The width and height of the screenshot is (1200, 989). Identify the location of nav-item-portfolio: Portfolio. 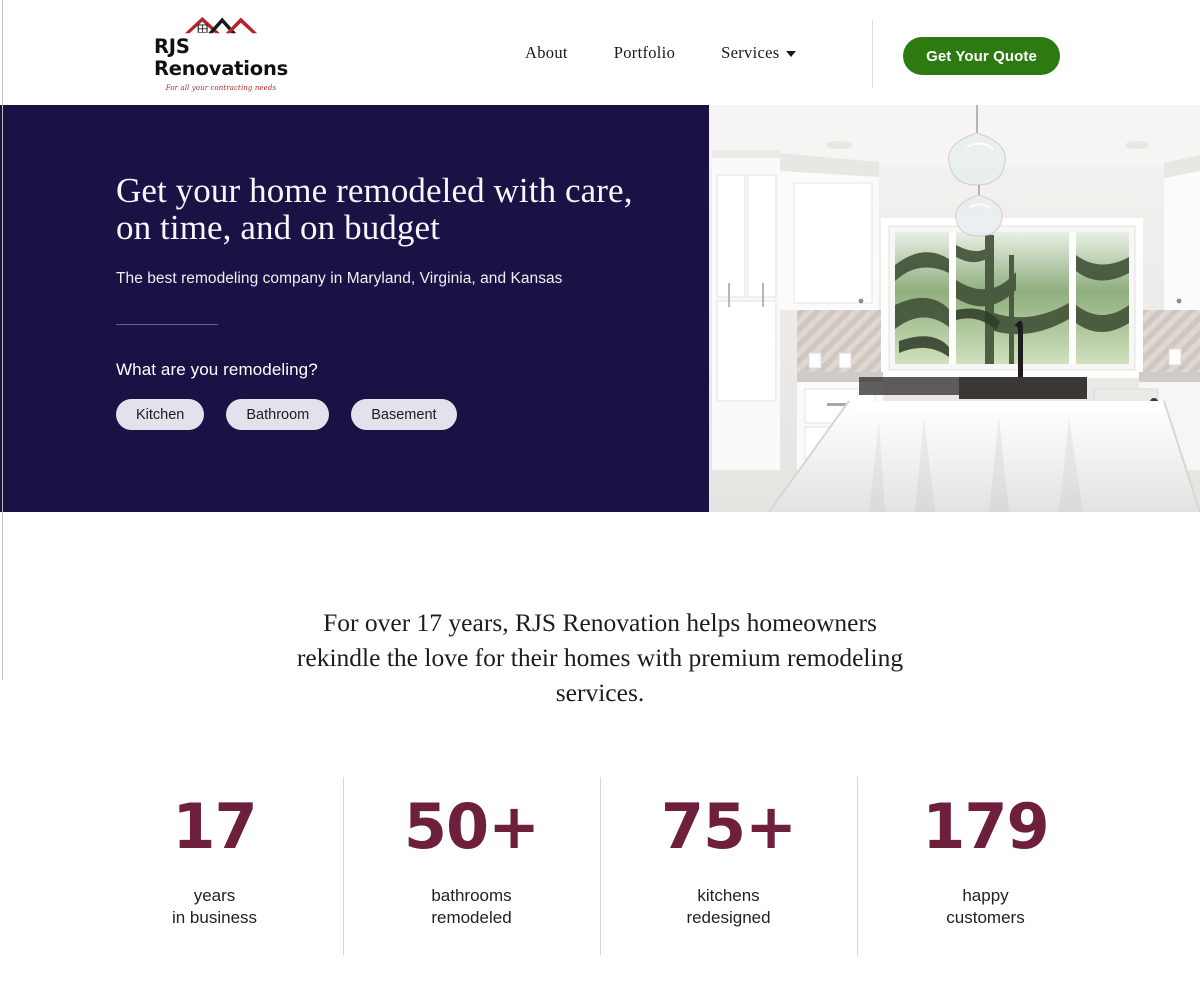
(644, 53).